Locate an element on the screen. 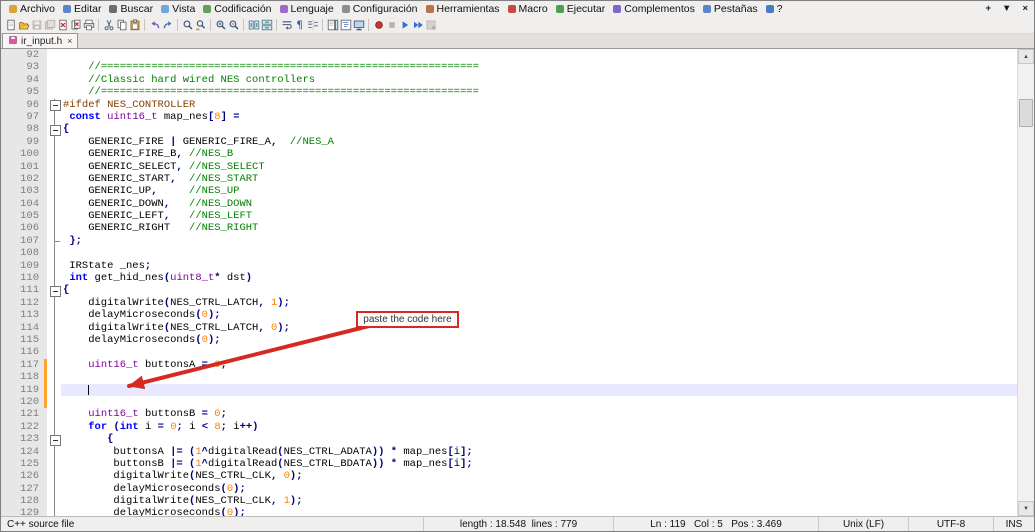  tab-close-icon: × is located at coordinates (69, 41).